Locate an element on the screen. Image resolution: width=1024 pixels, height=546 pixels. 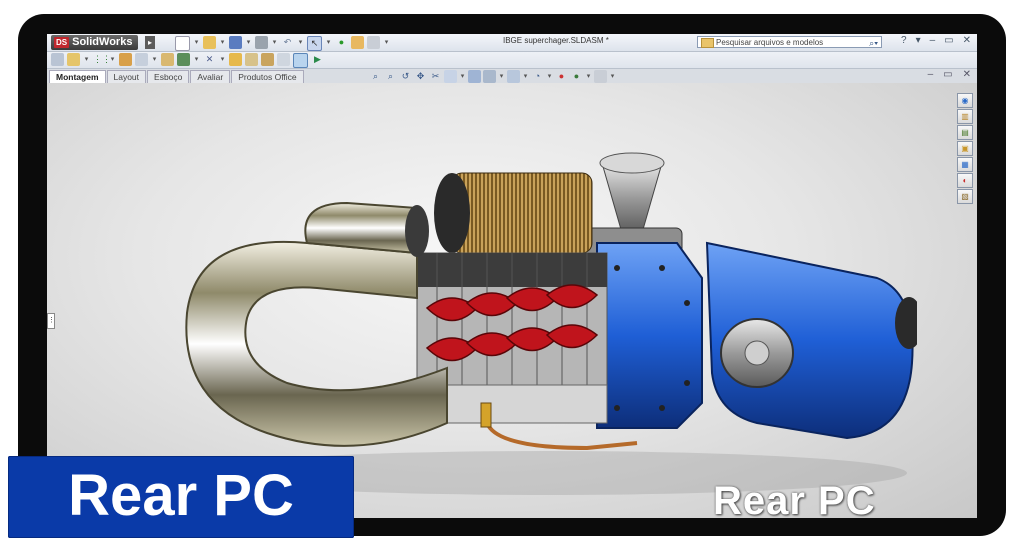
explode-line-sketch-icon is located at coordinates (283, 59).